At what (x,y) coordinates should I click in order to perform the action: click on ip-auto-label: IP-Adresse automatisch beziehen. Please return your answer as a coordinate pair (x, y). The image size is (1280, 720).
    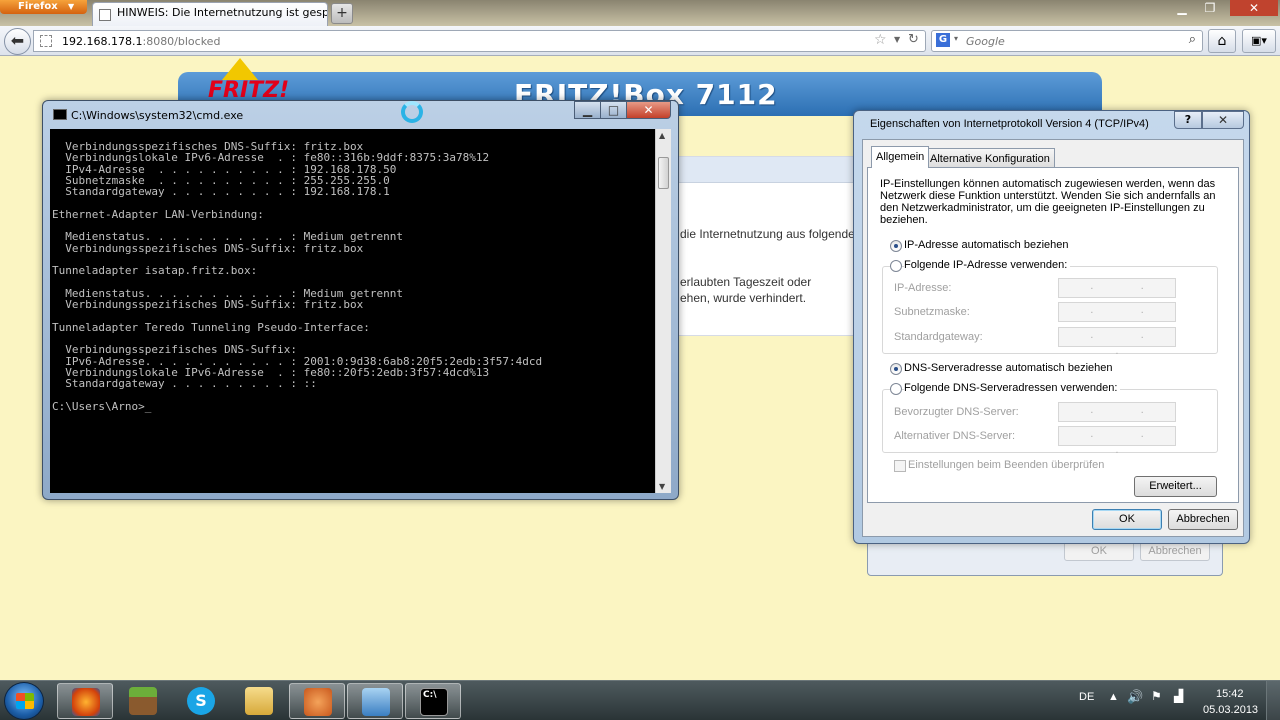
    Looking at the image, I should click on (986, 245).